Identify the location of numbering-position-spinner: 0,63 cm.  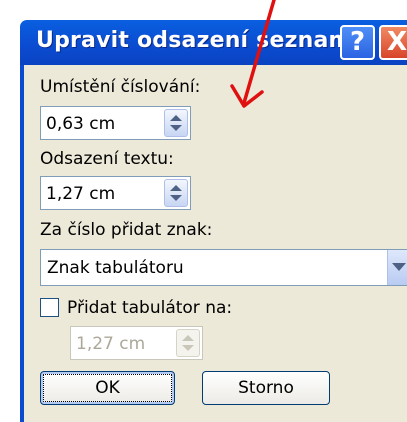
(115, 123).